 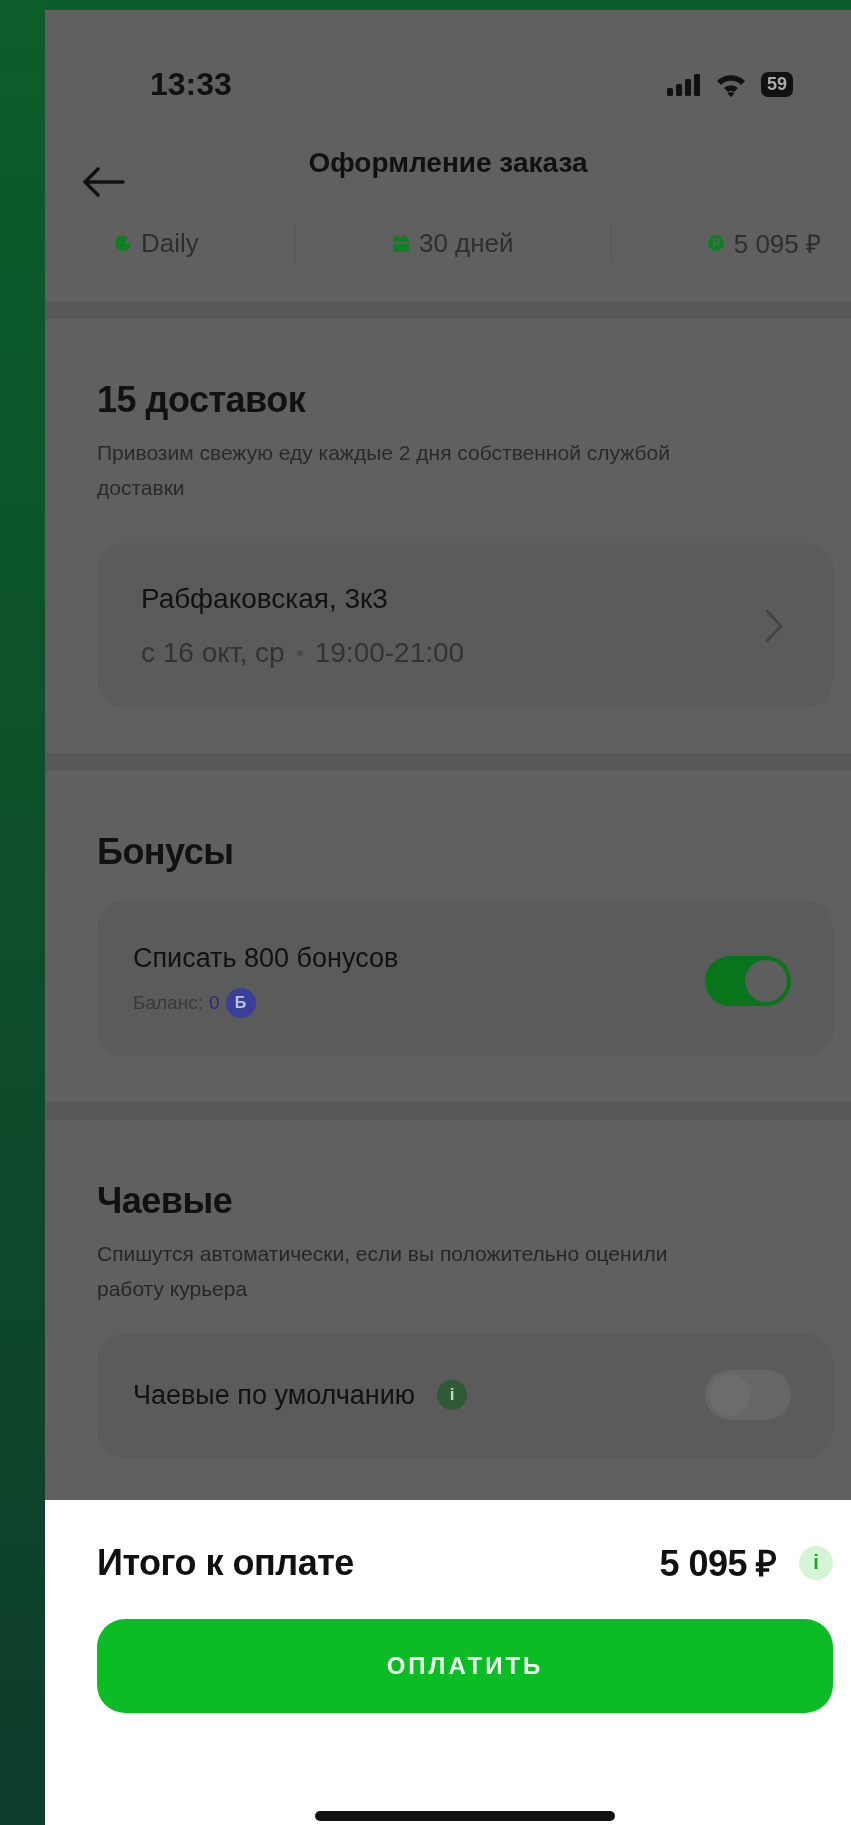 What do you see at coordinates (776, 84) in the screenshot?
I see `battery-level: 59` at bounding box center [776, 84].